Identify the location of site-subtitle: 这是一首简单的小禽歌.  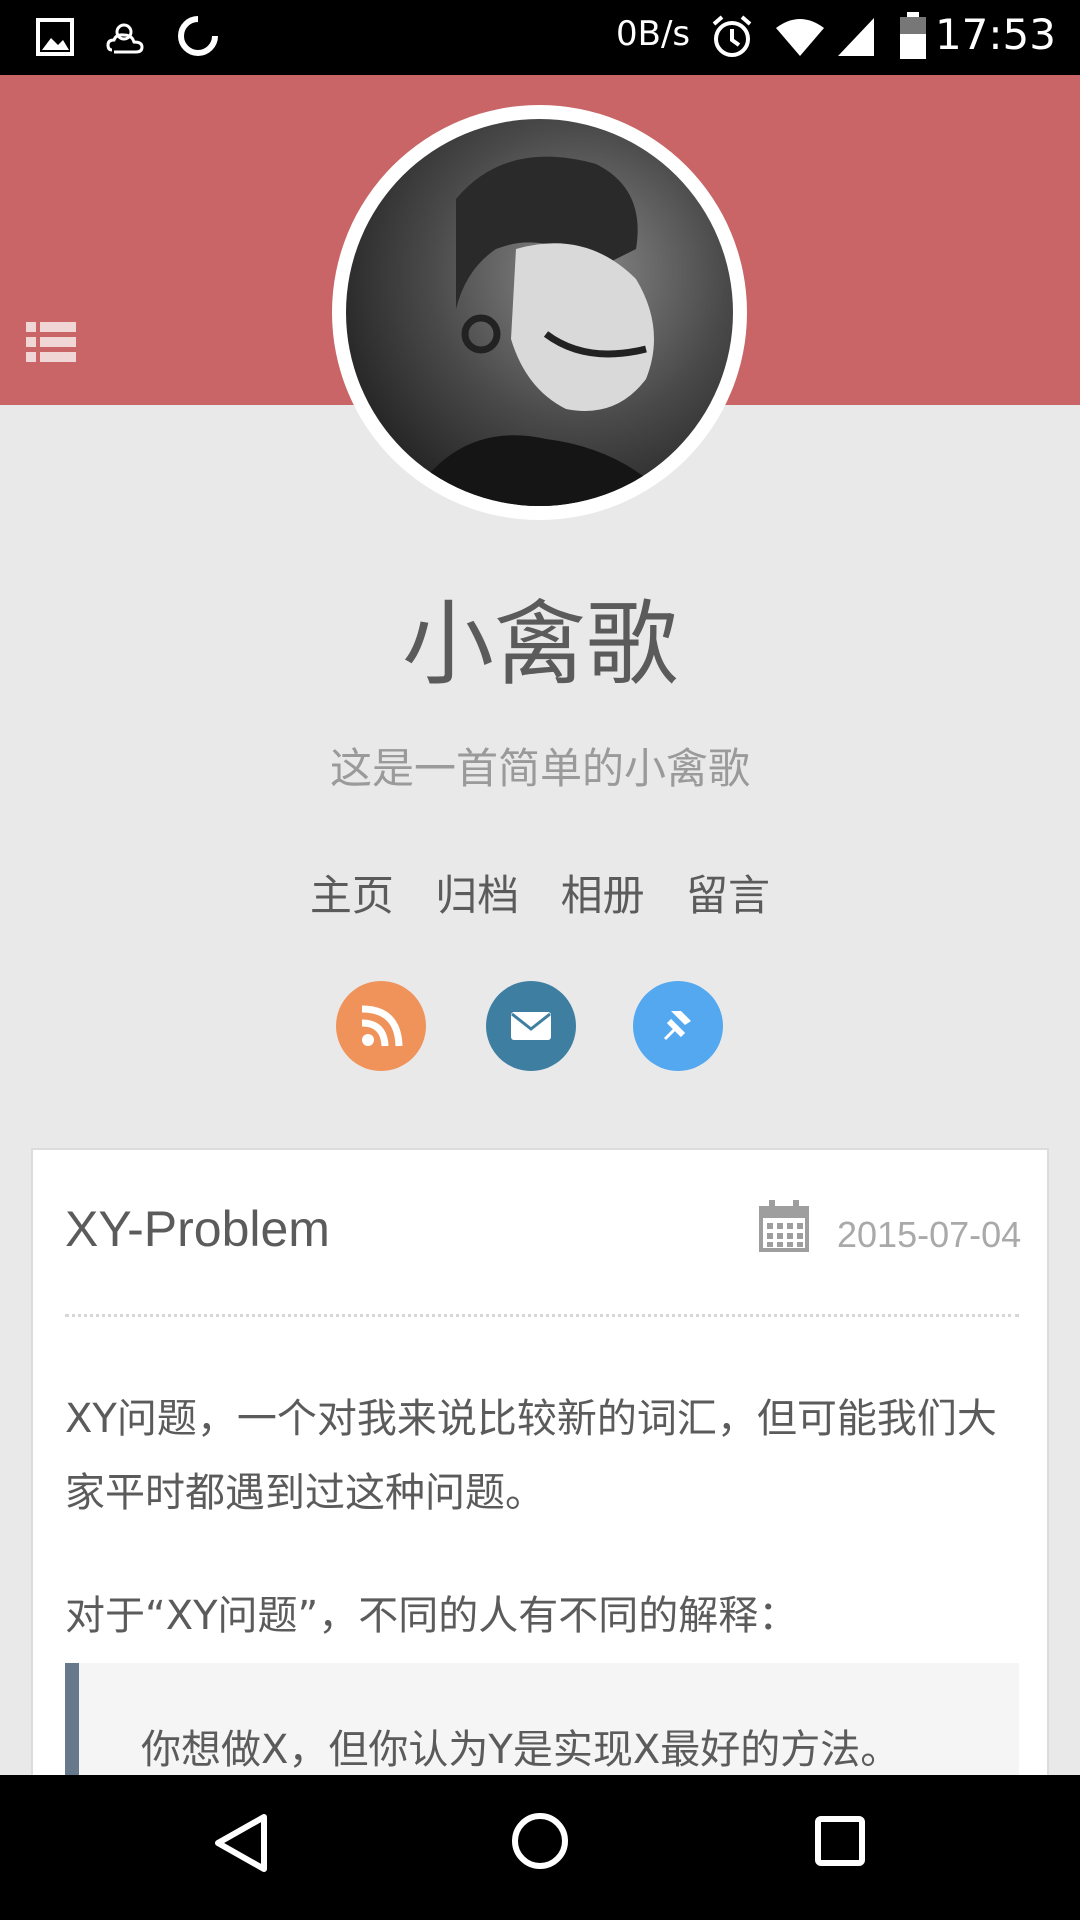
(539, 768).